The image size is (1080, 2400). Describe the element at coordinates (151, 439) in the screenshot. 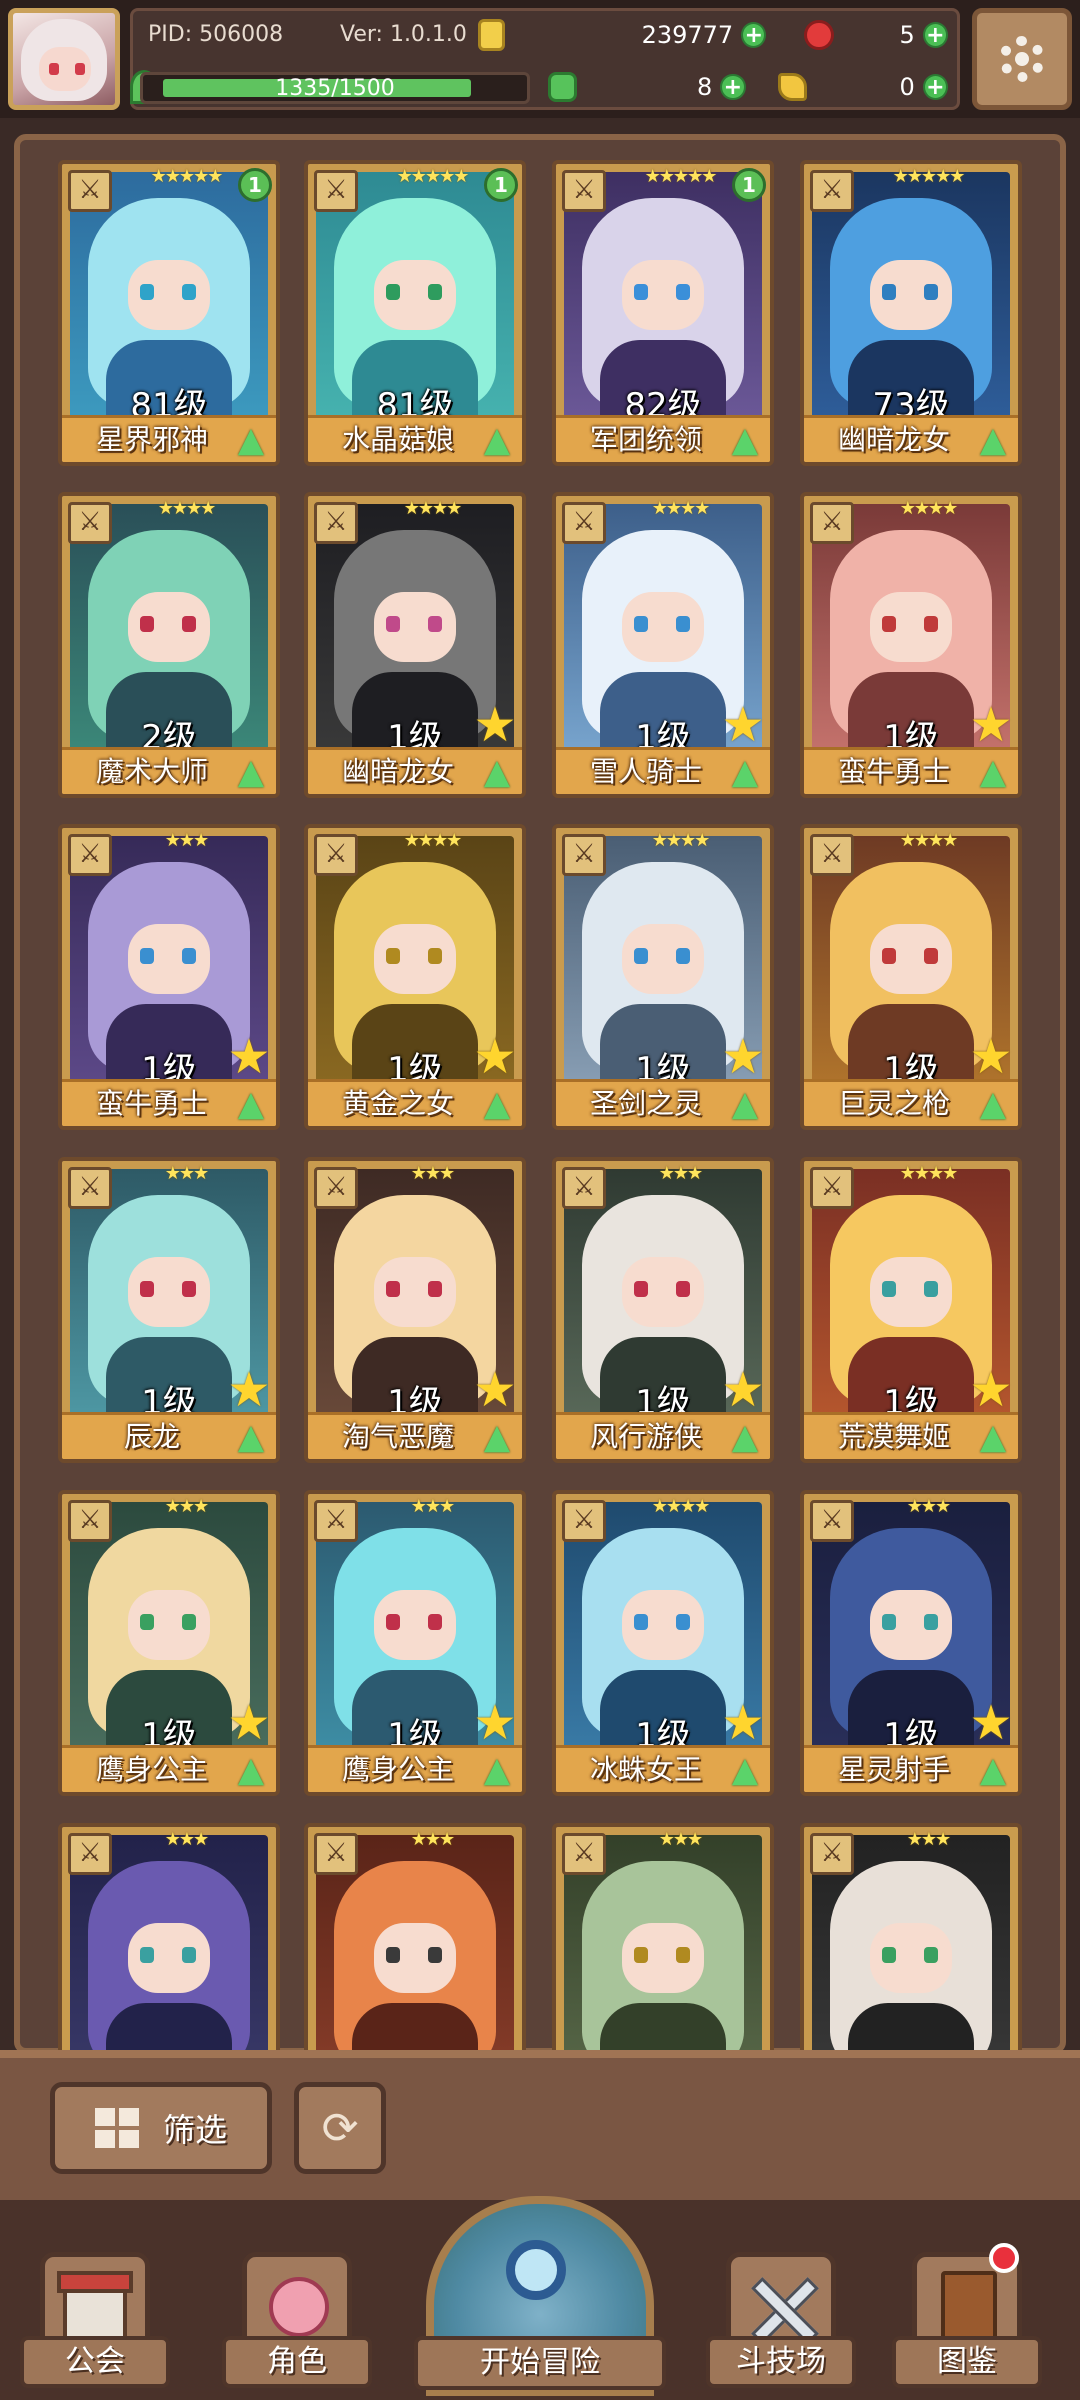

I see `character-name: 星界邪神` at that location.